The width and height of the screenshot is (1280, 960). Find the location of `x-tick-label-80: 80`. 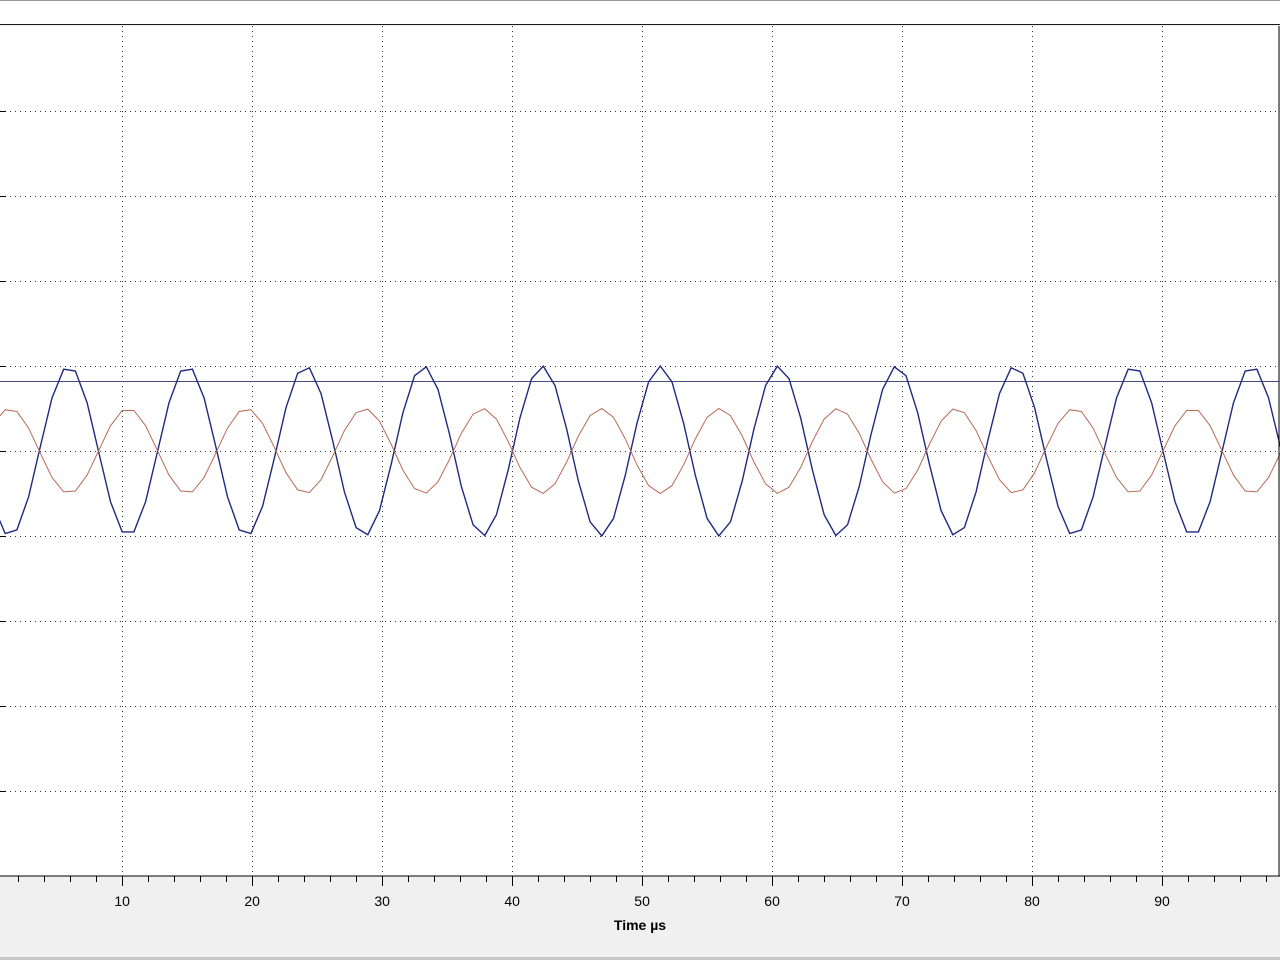

x-tick-label-80: 80 is located at coordinates (1032, 901).